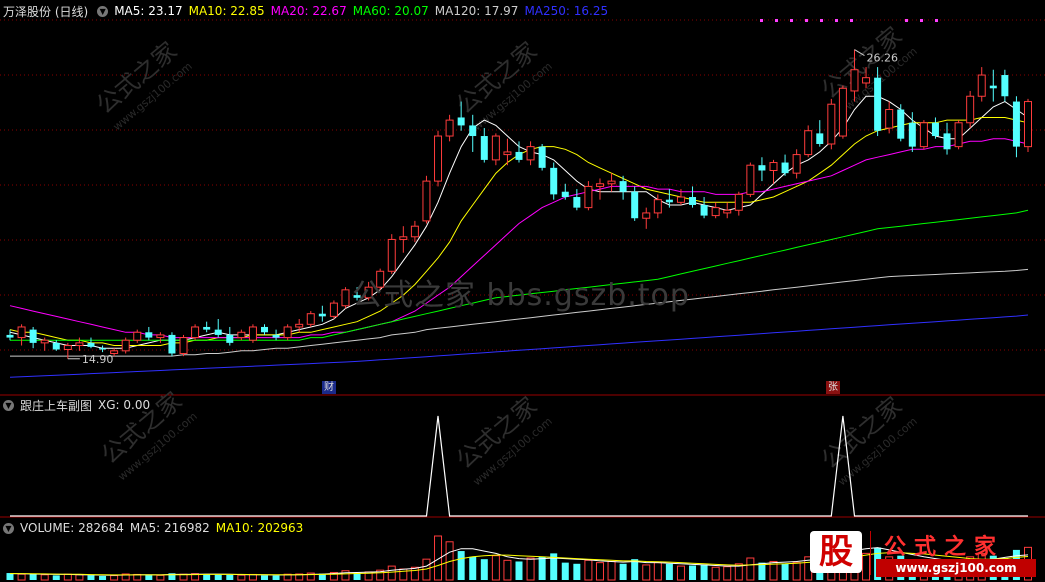  I want to click on ma-line-ma250, so click(519, 346).